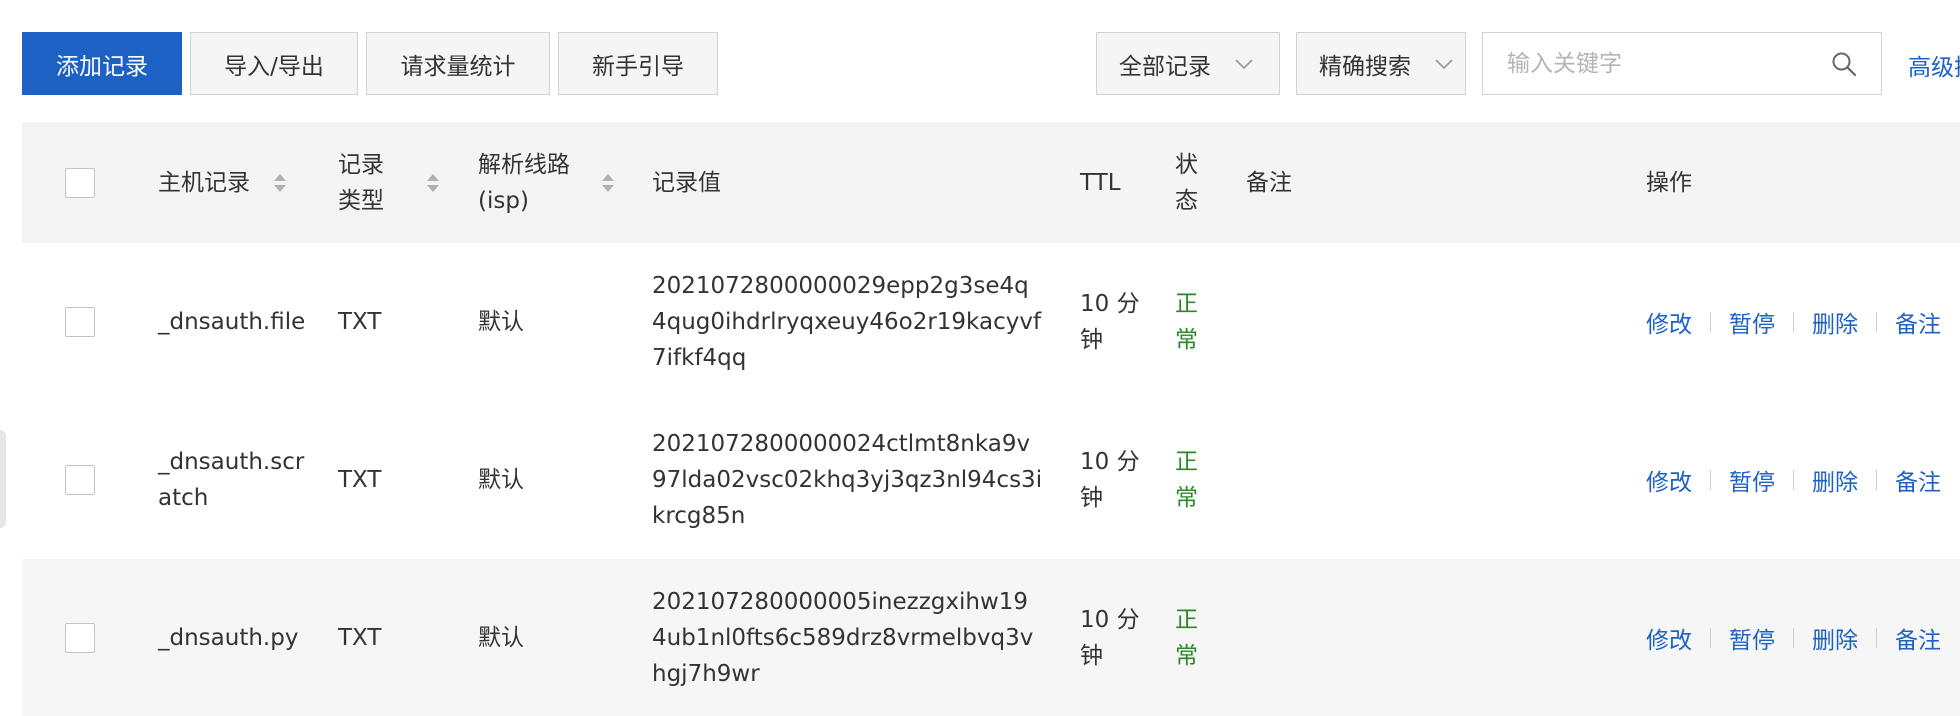 Image resolution: width=1960 pixels, height=716 pixels. I want to click on import-export-button: 导入/导出, so click(274, 63).